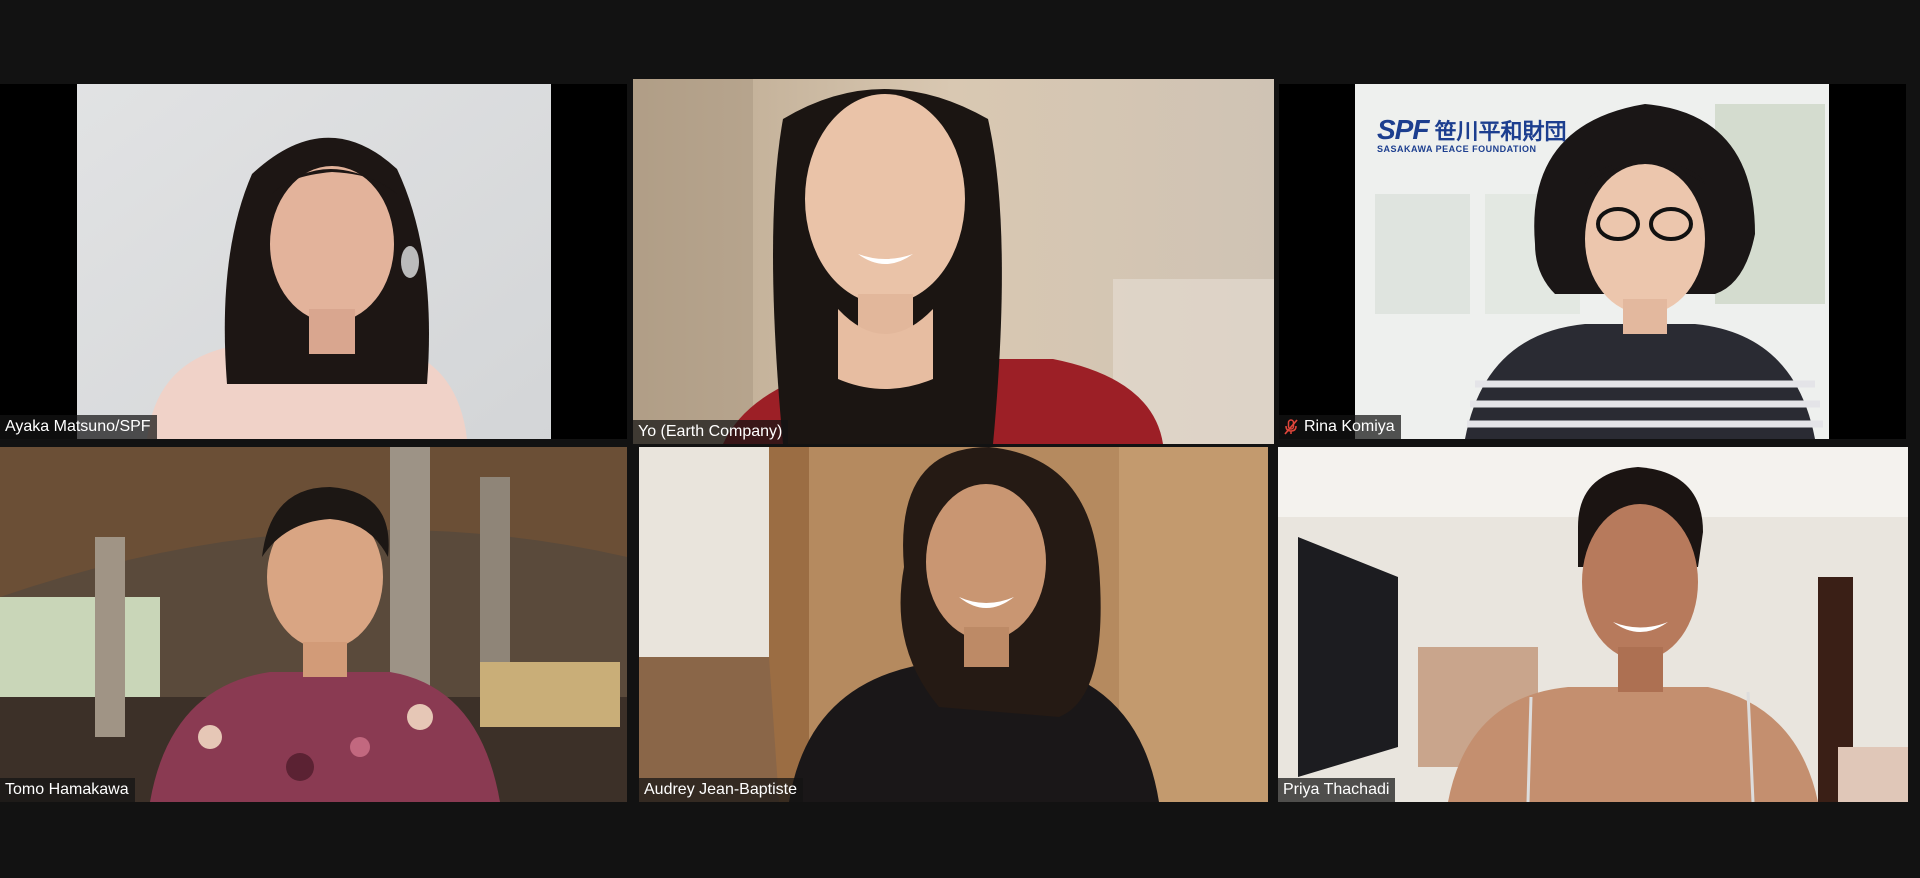 The image size is (1920, 878). I want to click on participant-tile-yo: Yo (Earth Company), so click(953, 261).